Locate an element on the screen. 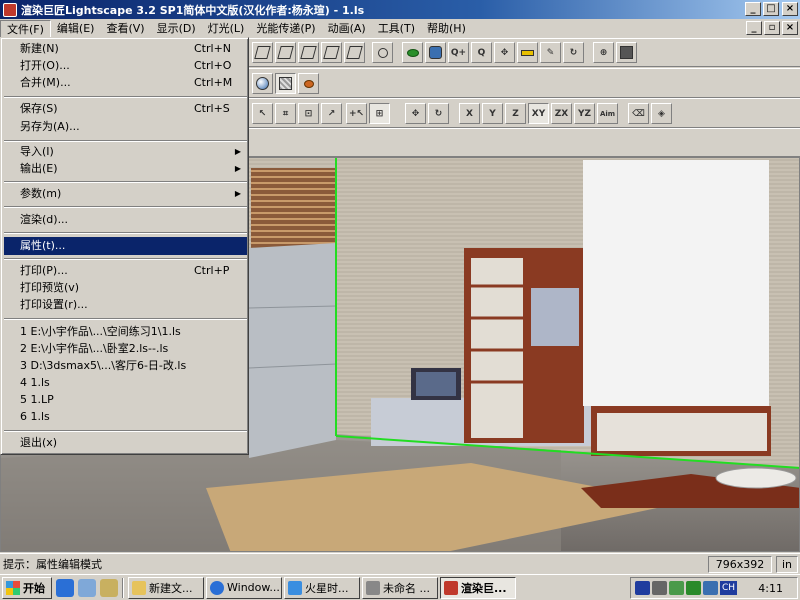  menu-item-save: 保存(S) Ctrl+S is located at coordinates (125, 109).